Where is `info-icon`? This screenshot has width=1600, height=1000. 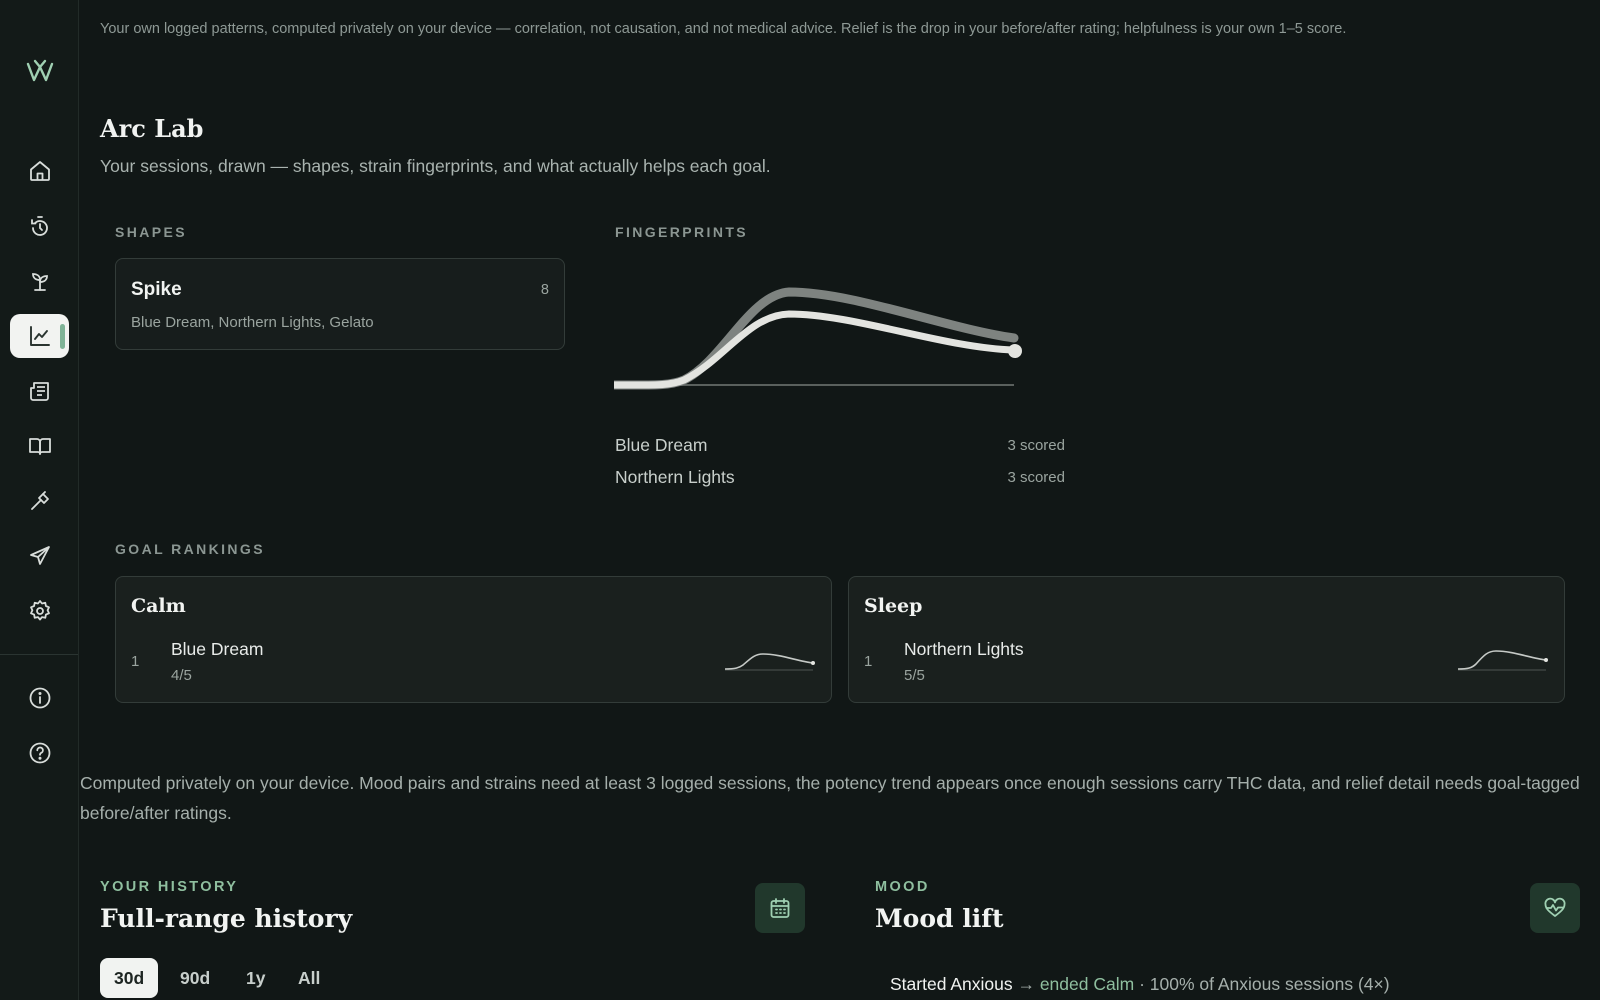 info-icon is located at coordinates (39, 698).